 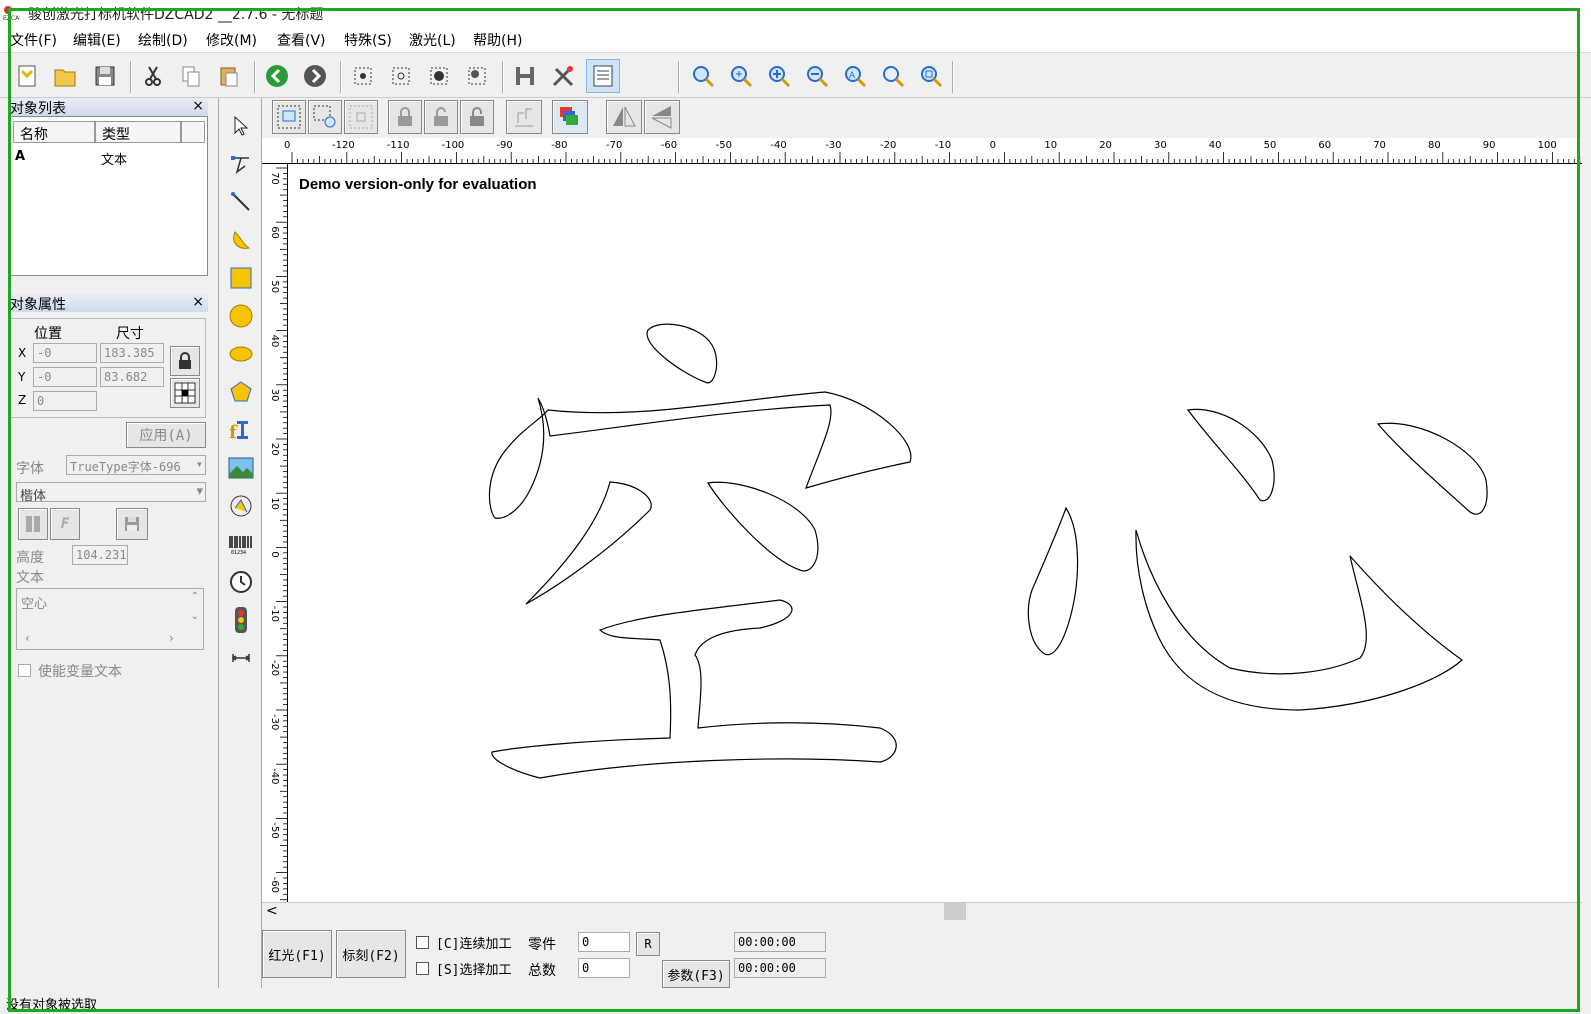 What do you see at coordinates (241, 316) in the screenshot?
I see `circle-tool-button` at bounding box center [241, 316].